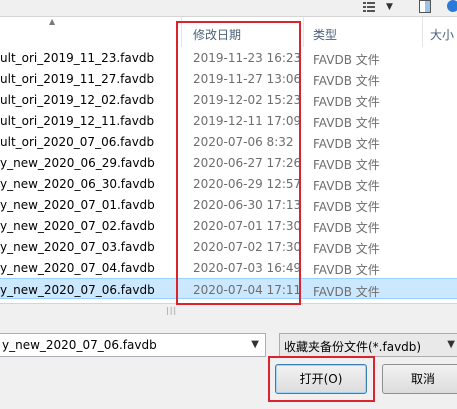 Image resolution: width=457 pixels, height=409 pixels. I want to click on file-type-filter: 收藏夹备份文件(*.favdb) ▼, so click(368, 345).